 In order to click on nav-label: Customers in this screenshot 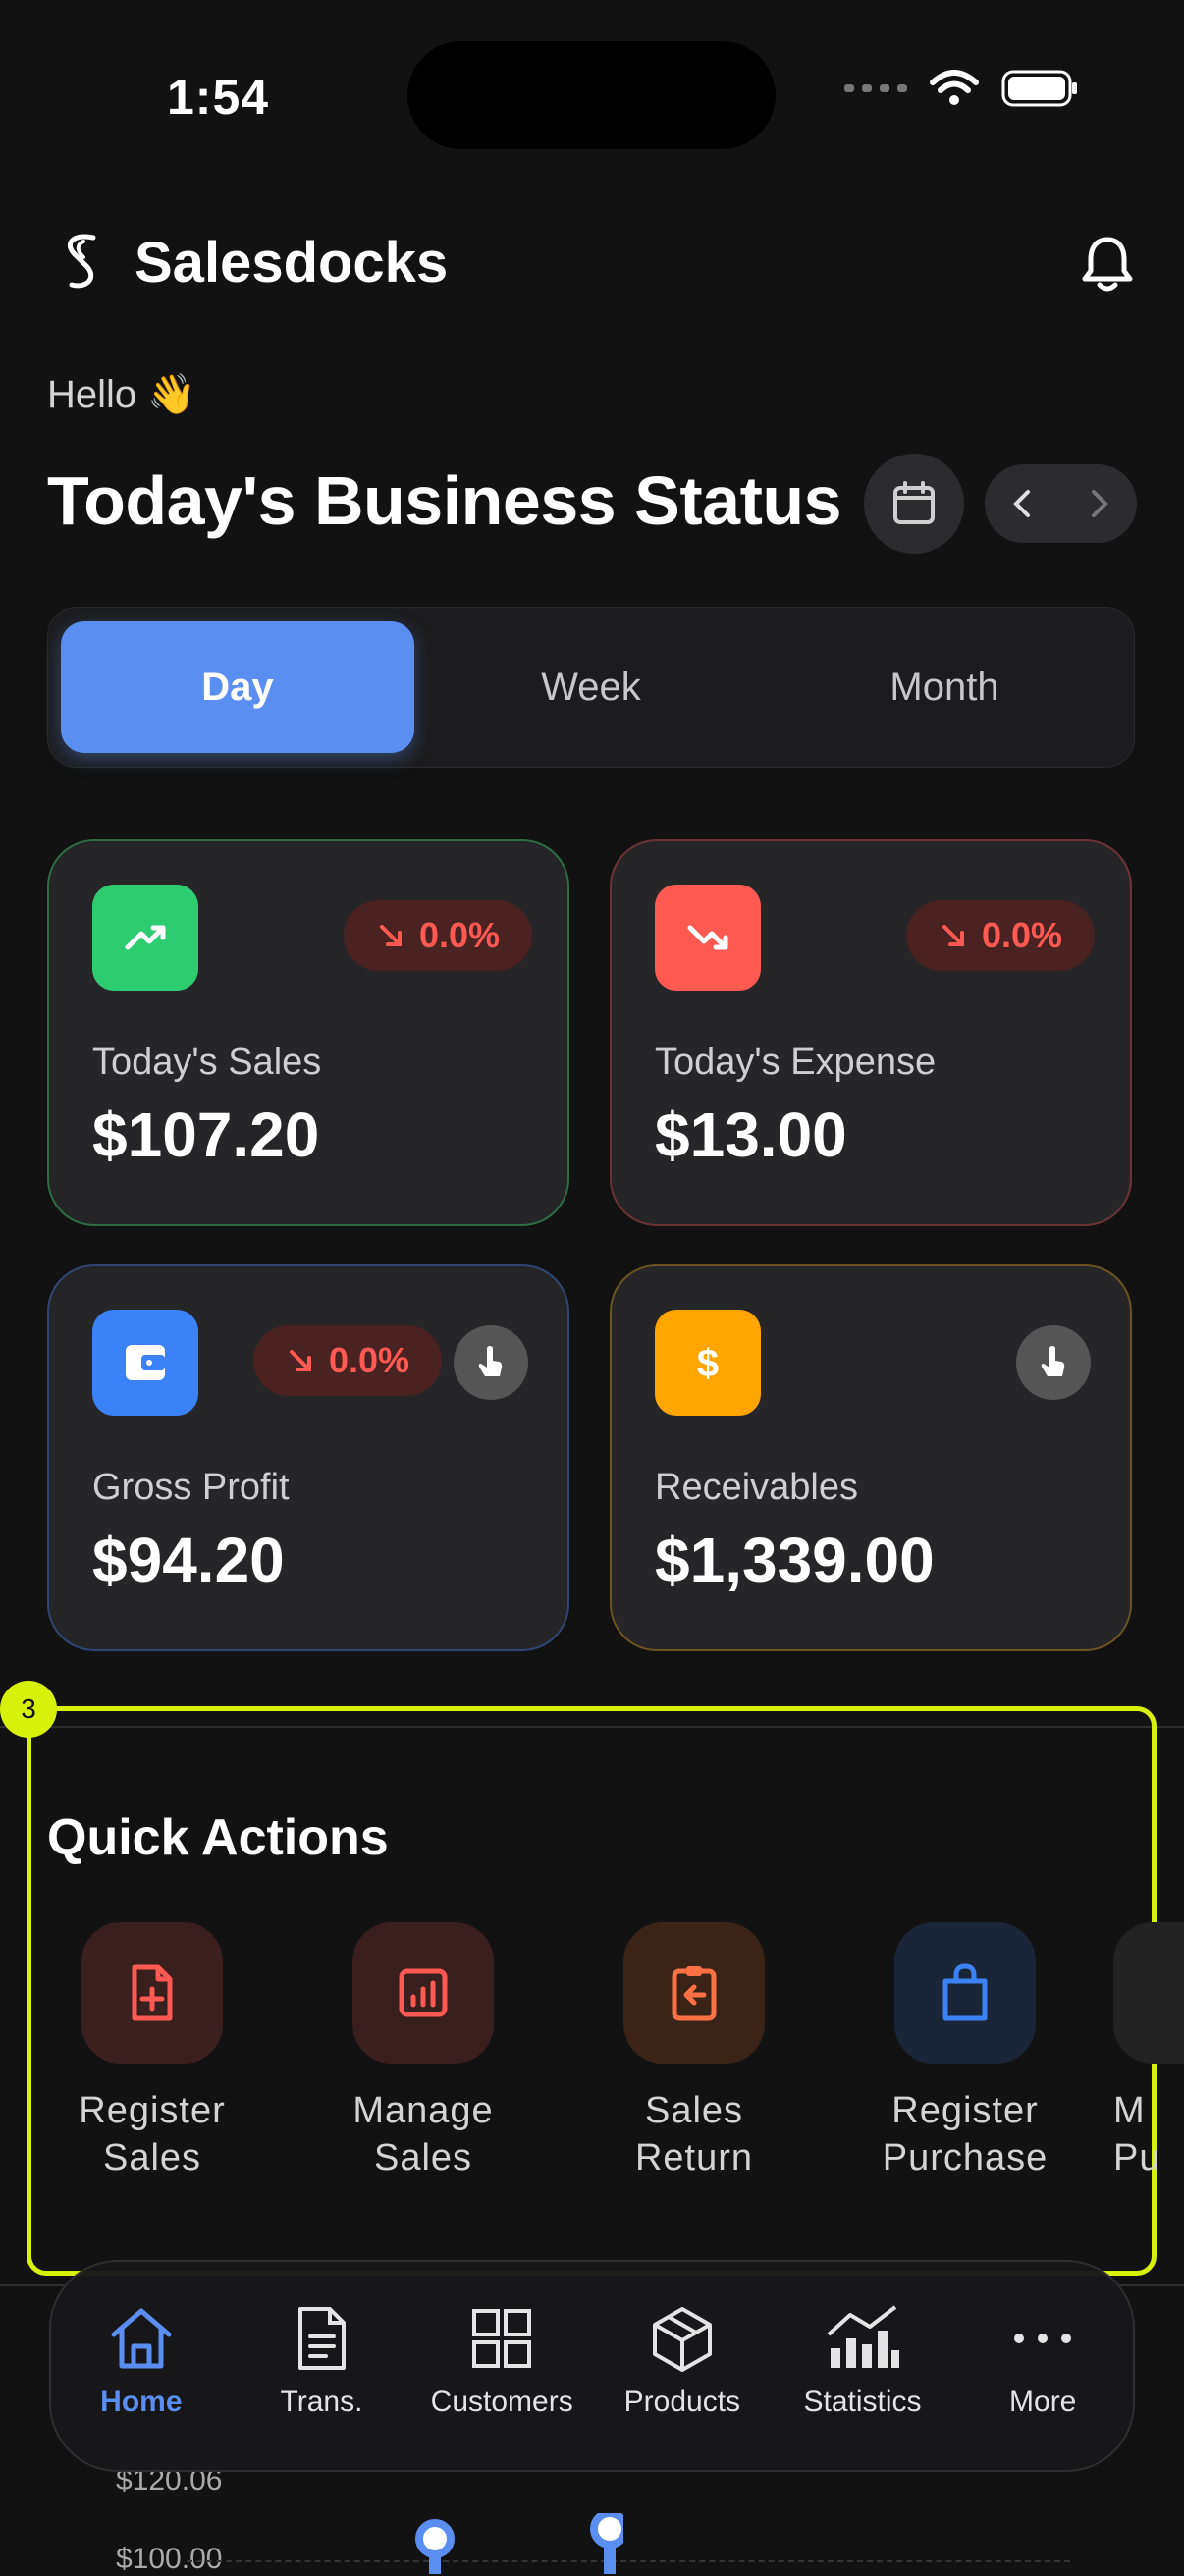, I will do `click(501, 2402)`.